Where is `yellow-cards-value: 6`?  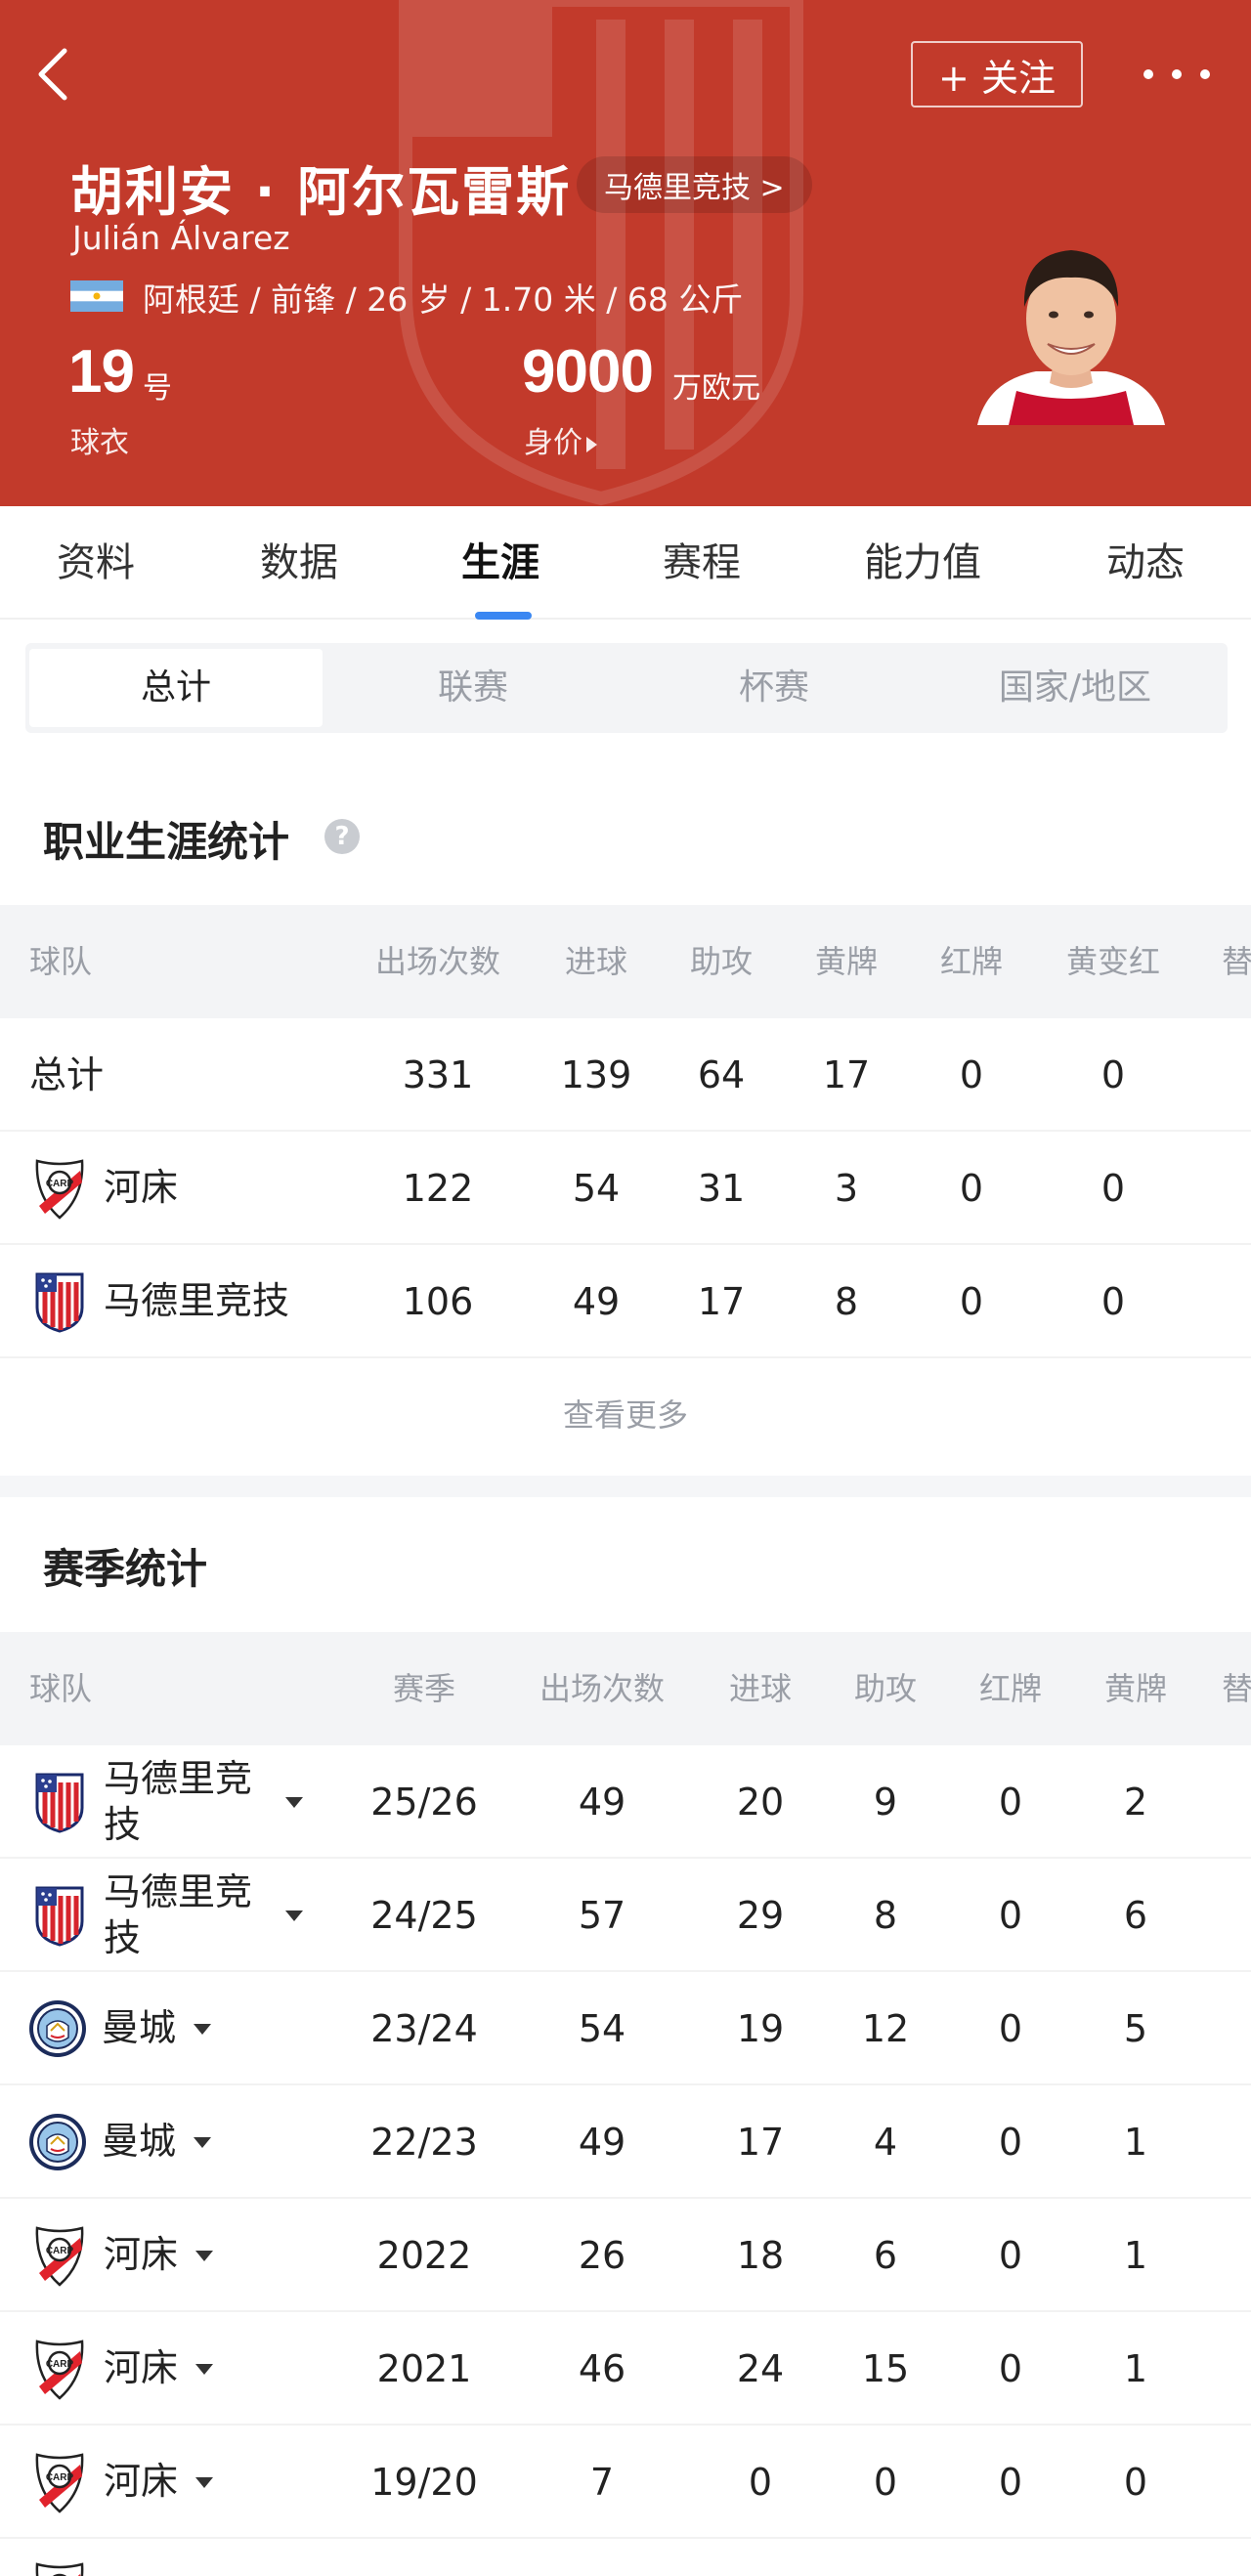
yellow-cards-value: 6 is located at coordinates (1135, 1916).